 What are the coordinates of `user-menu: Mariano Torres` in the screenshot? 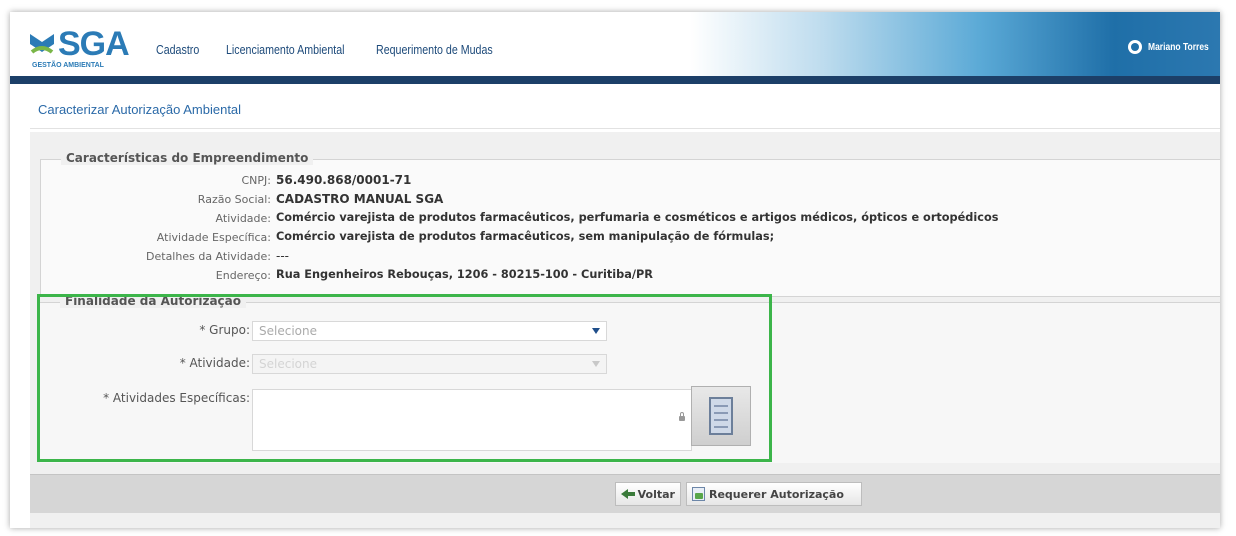 It's located at (1174, 47).